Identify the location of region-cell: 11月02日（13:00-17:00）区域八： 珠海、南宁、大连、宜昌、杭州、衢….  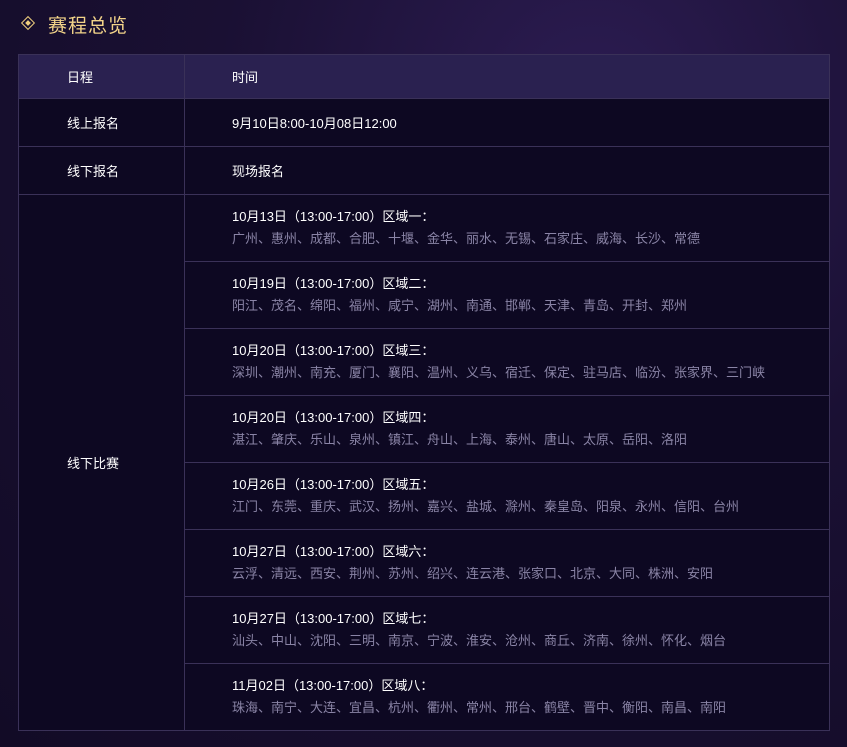
(507, 697).